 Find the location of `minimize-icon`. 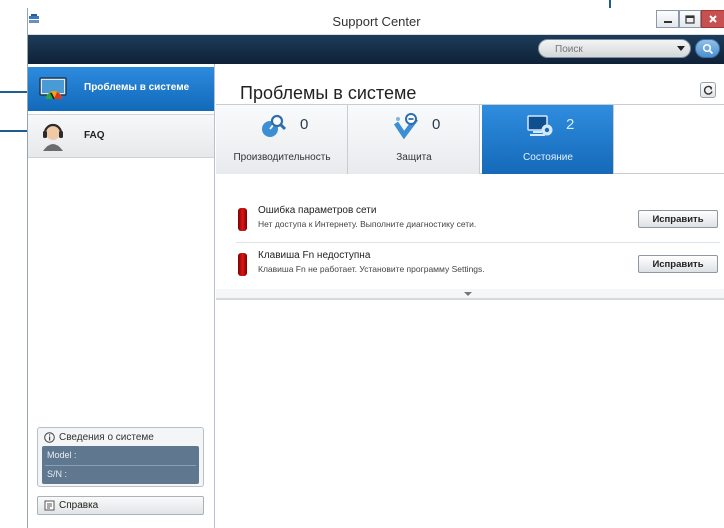

minimize-icon is located at coordinates (667, 22).